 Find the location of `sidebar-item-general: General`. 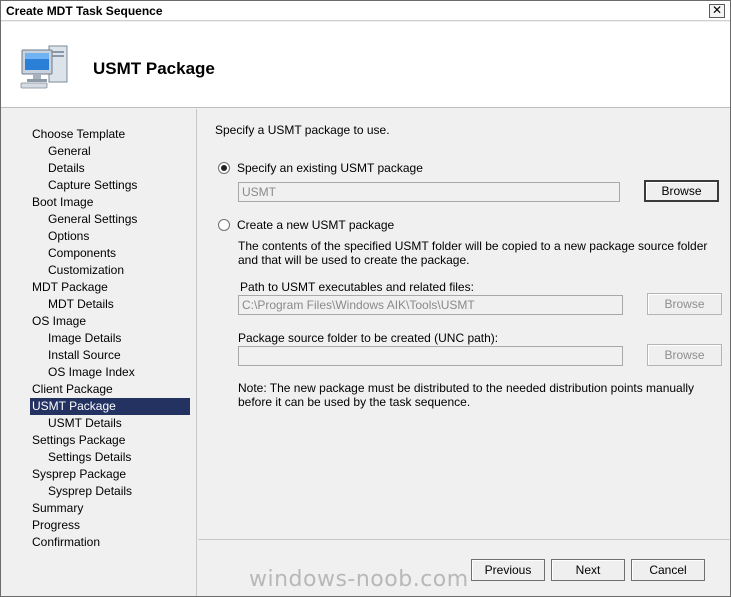

sidebar-item-general: General is located at coordinates (118, 151).